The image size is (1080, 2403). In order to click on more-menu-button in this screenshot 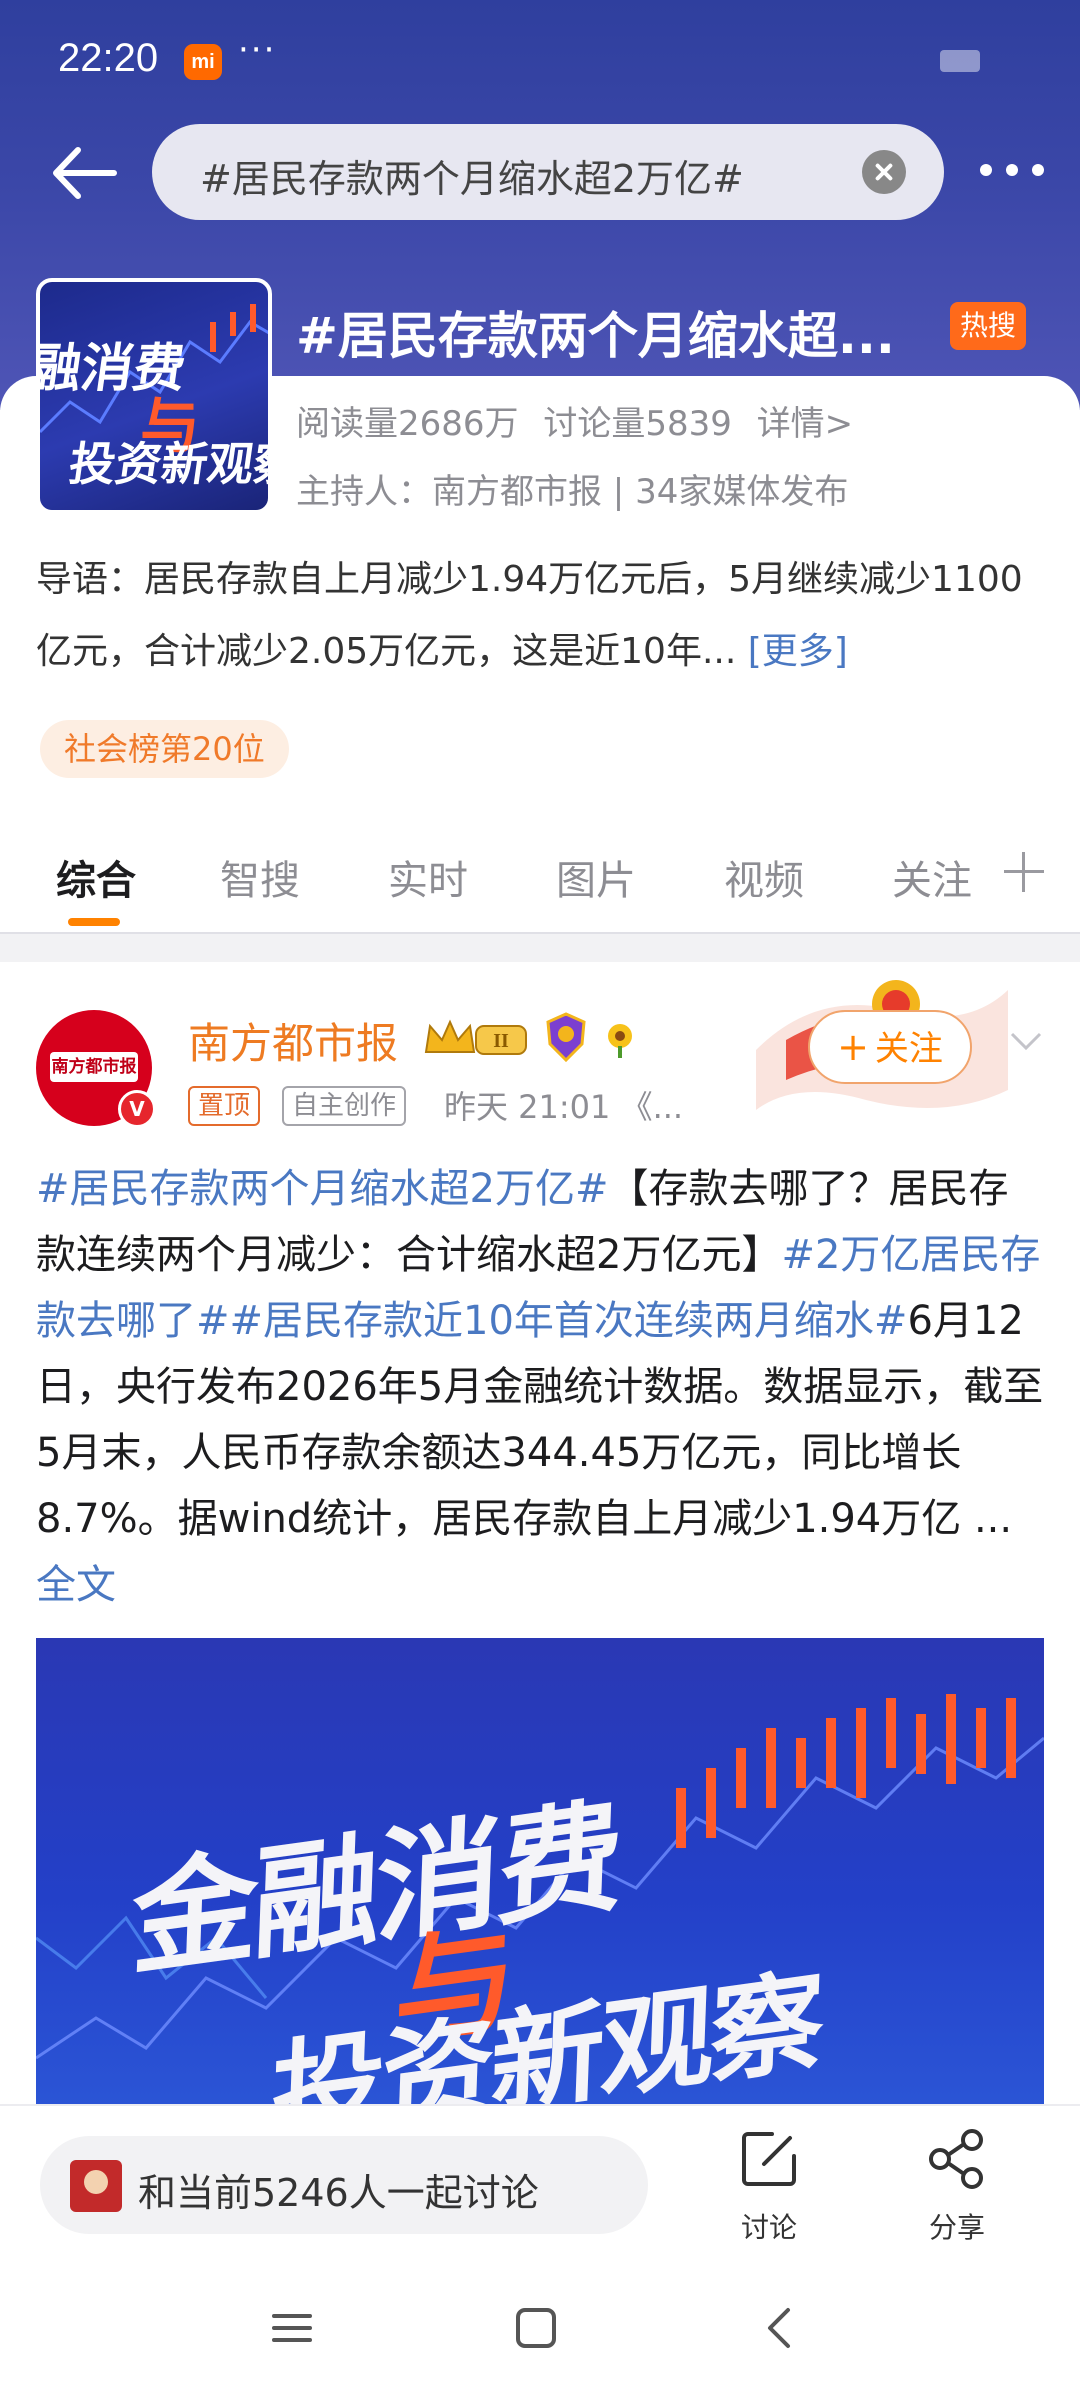, I will do `click(1016, 170)`.